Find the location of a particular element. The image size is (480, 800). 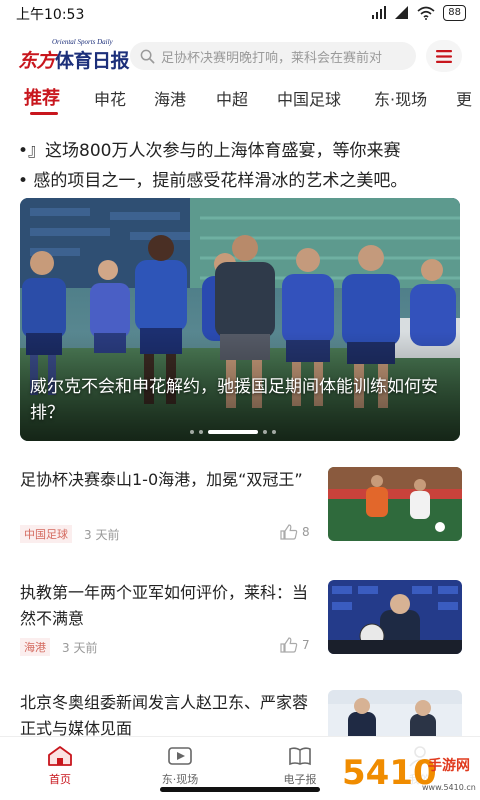

like-button: 8 is located at coordinates (295, 532).